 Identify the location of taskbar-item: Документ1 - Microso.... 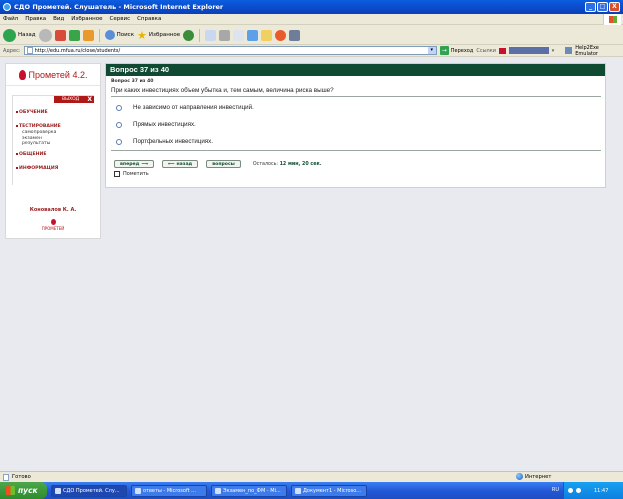
(329, 490).